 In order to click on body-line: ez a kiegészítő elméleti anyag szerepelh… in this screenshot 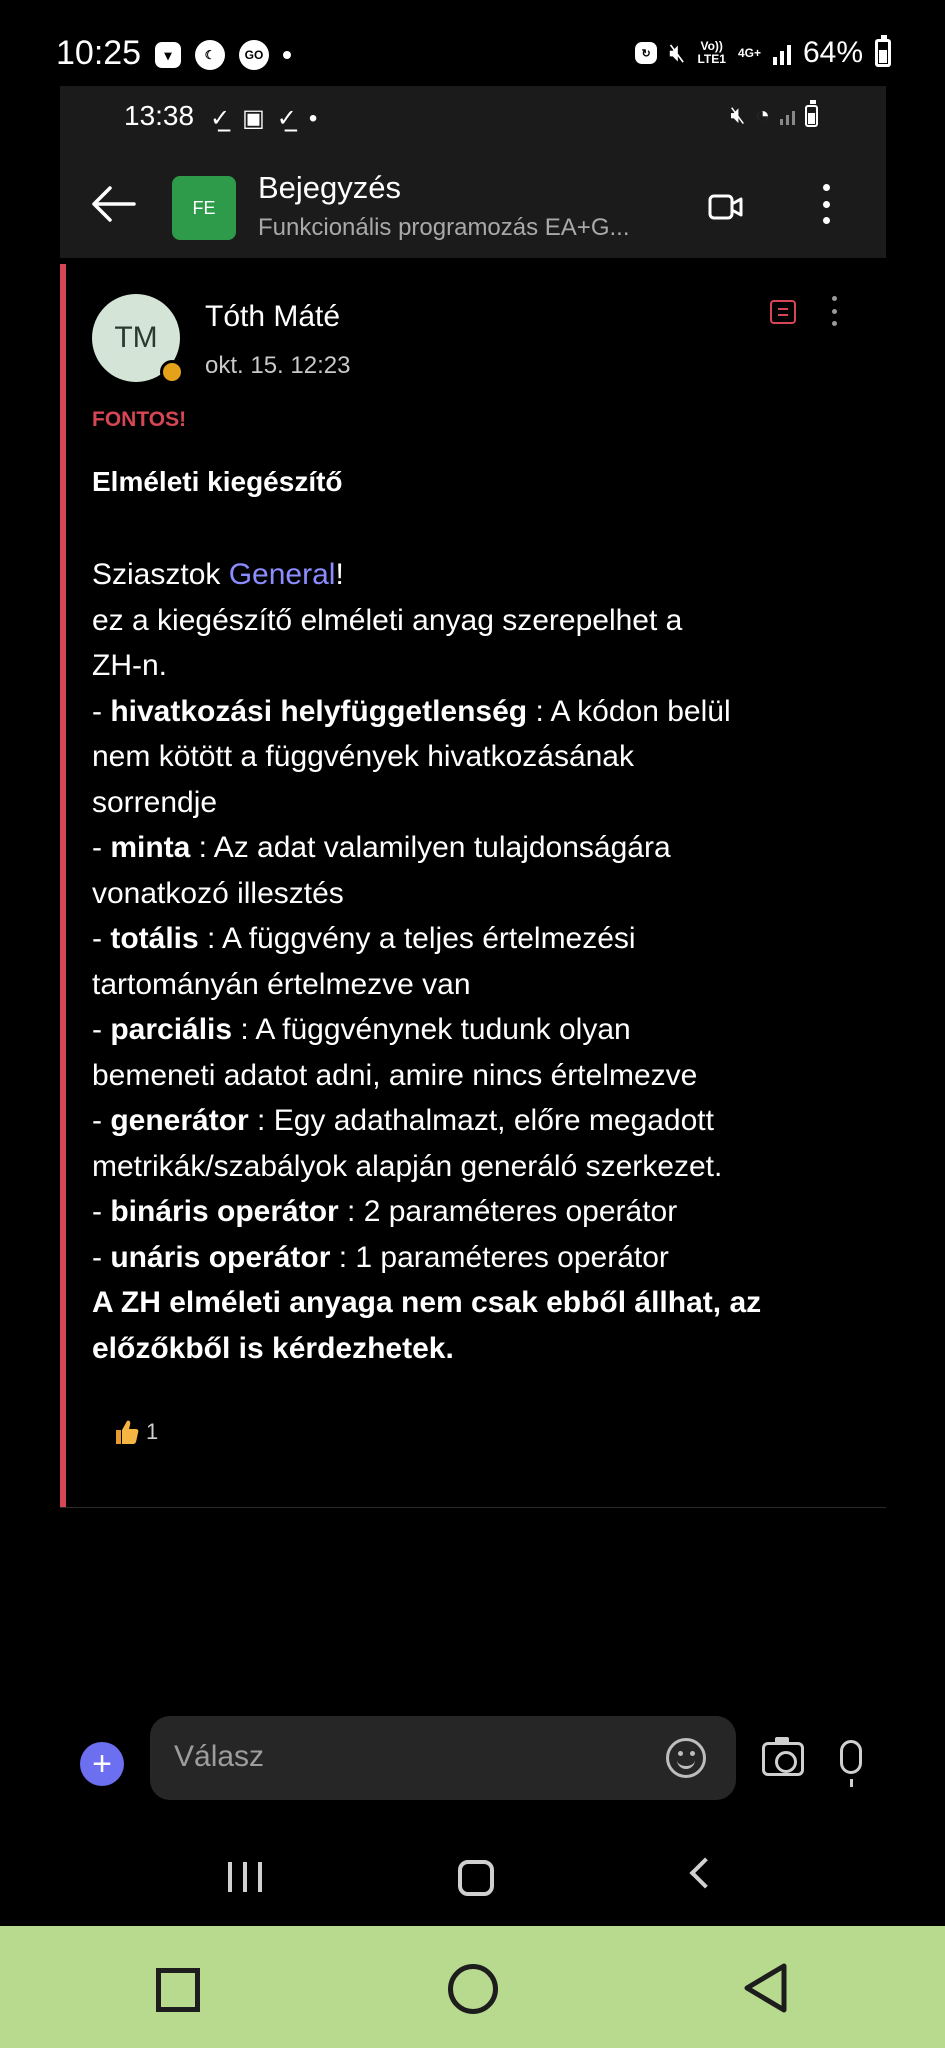, I will do `click(387, 620)`.